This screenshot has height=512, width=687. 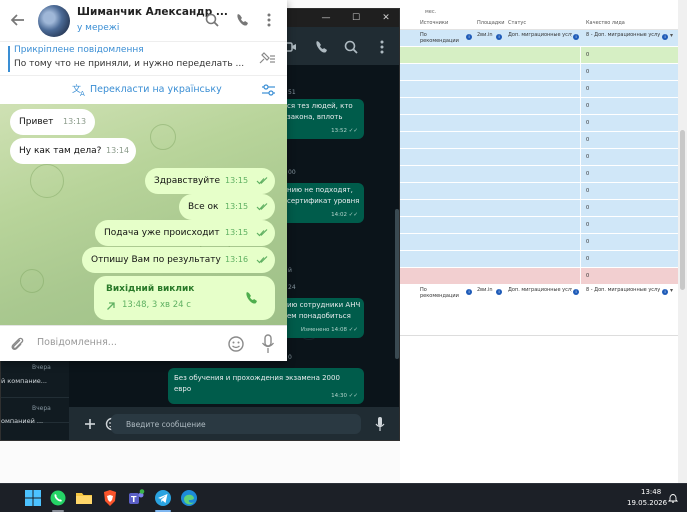 What do you see at coordinates (18, 20) in the screenshot?
I see `back-arrow-icon` at bounding box center [18, 20].